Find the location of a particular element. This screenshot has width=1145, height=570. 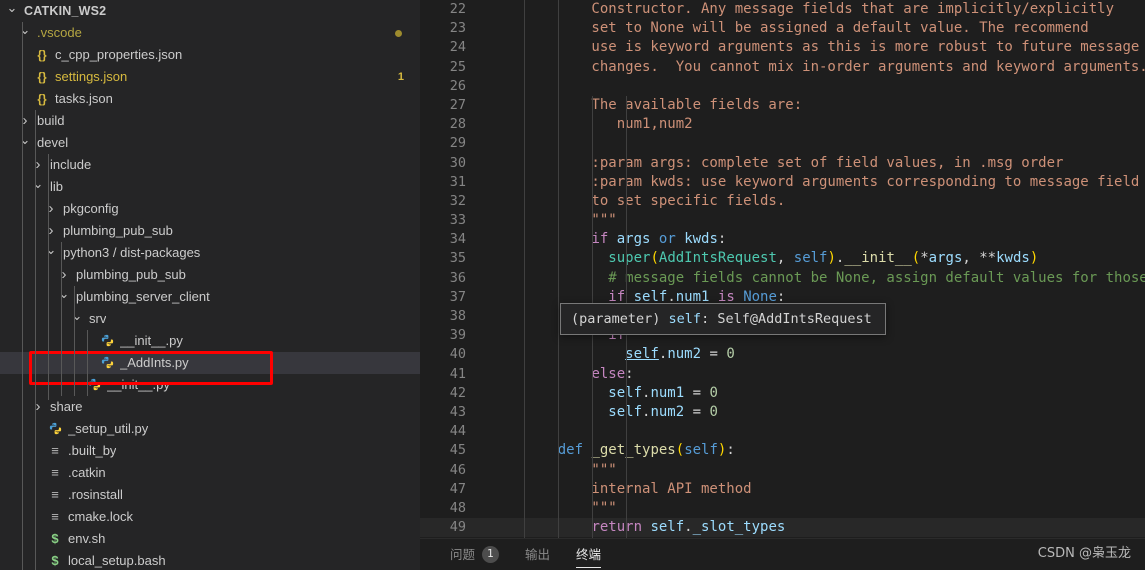

code-token: def is located at coordinates (570, 450).